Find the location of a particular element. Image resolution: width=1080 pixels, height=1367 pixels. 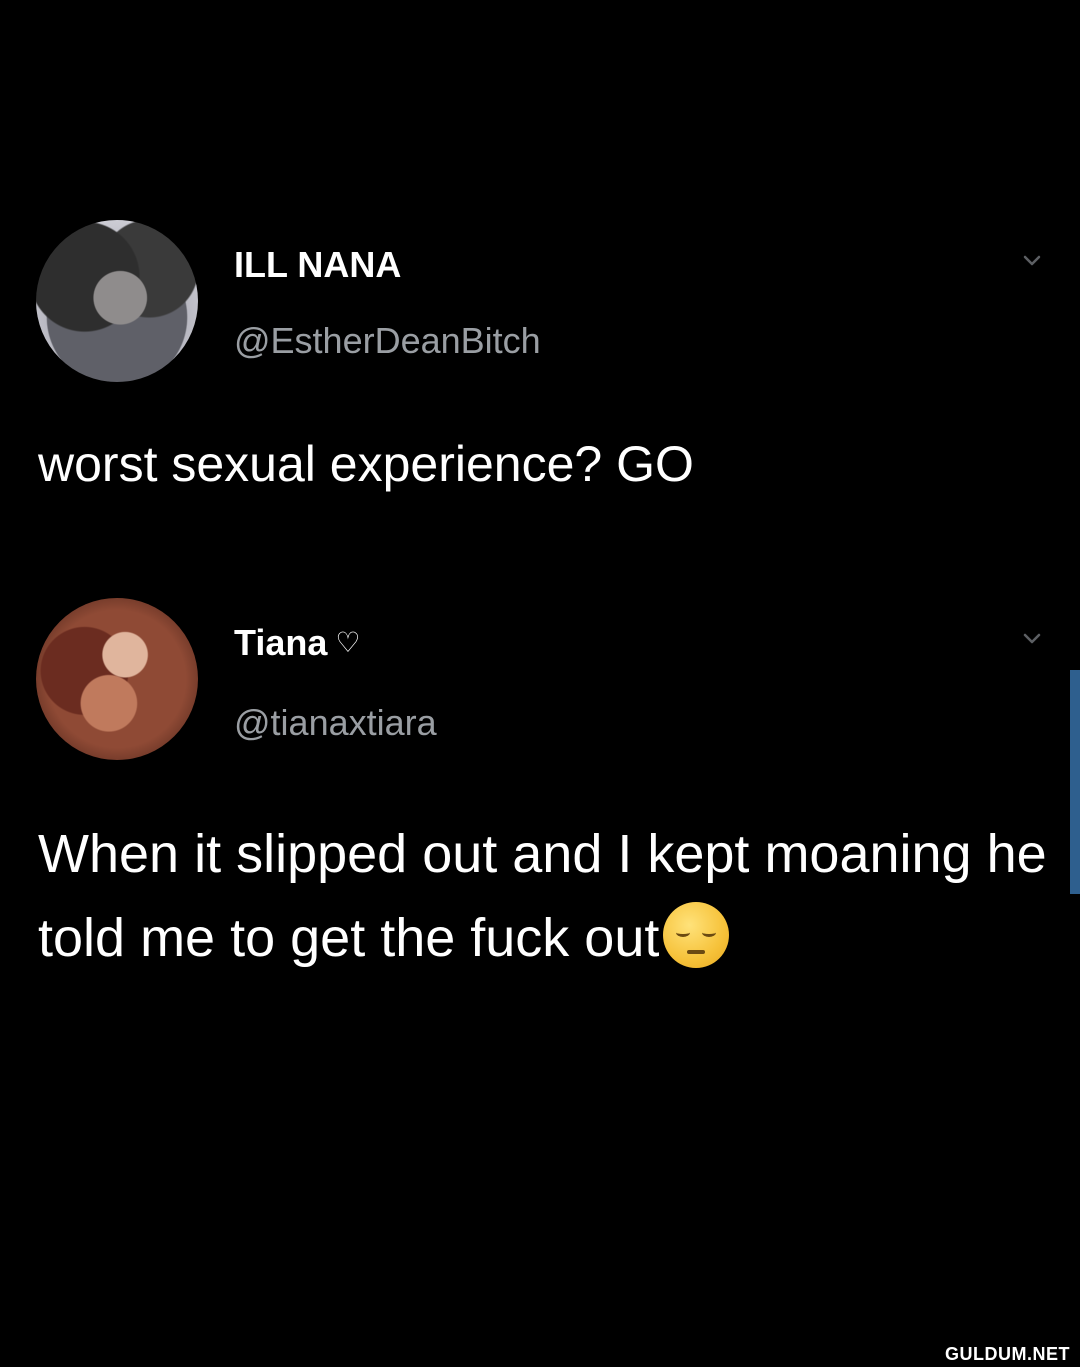

user-handle: @tianaxtiara is located at coordinates (335, 723).